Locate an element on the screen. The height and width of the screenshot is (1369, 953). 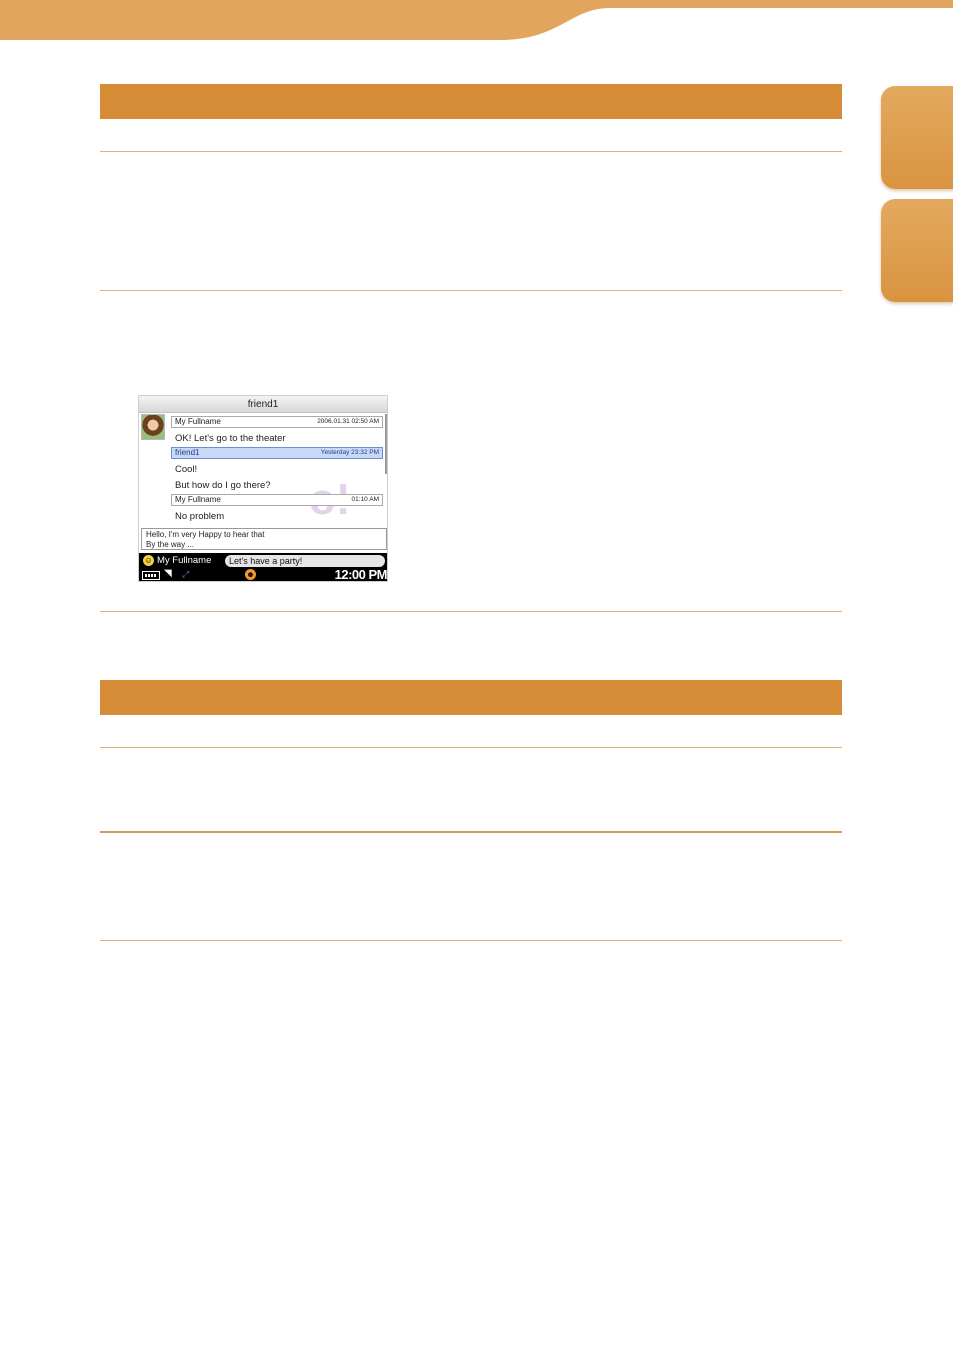
message-header-selected: friend1 Yesterday 23:32 PM is located at coordinates (277, 453).